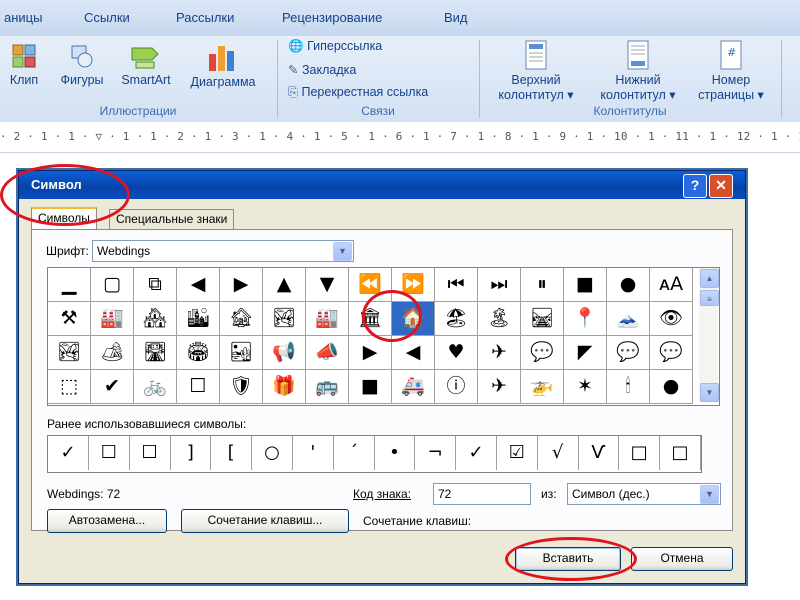  I want to click on recent-symbol-cell: [, so click(232, 453).